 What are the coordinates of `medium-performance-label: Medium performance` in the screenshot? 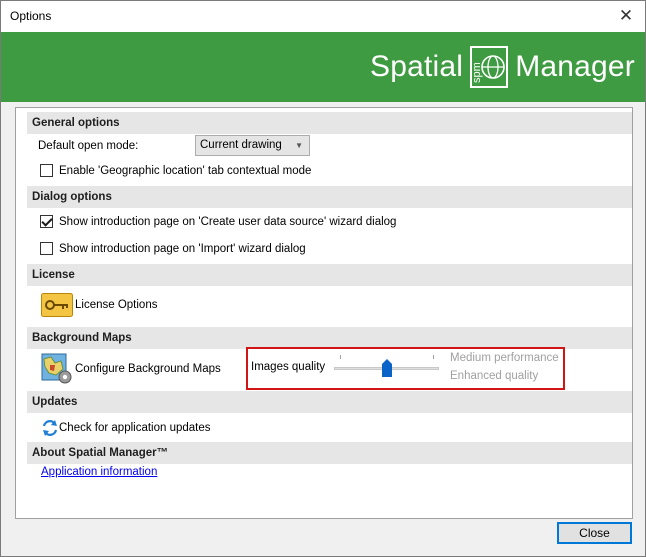 It's located at (504, 358).